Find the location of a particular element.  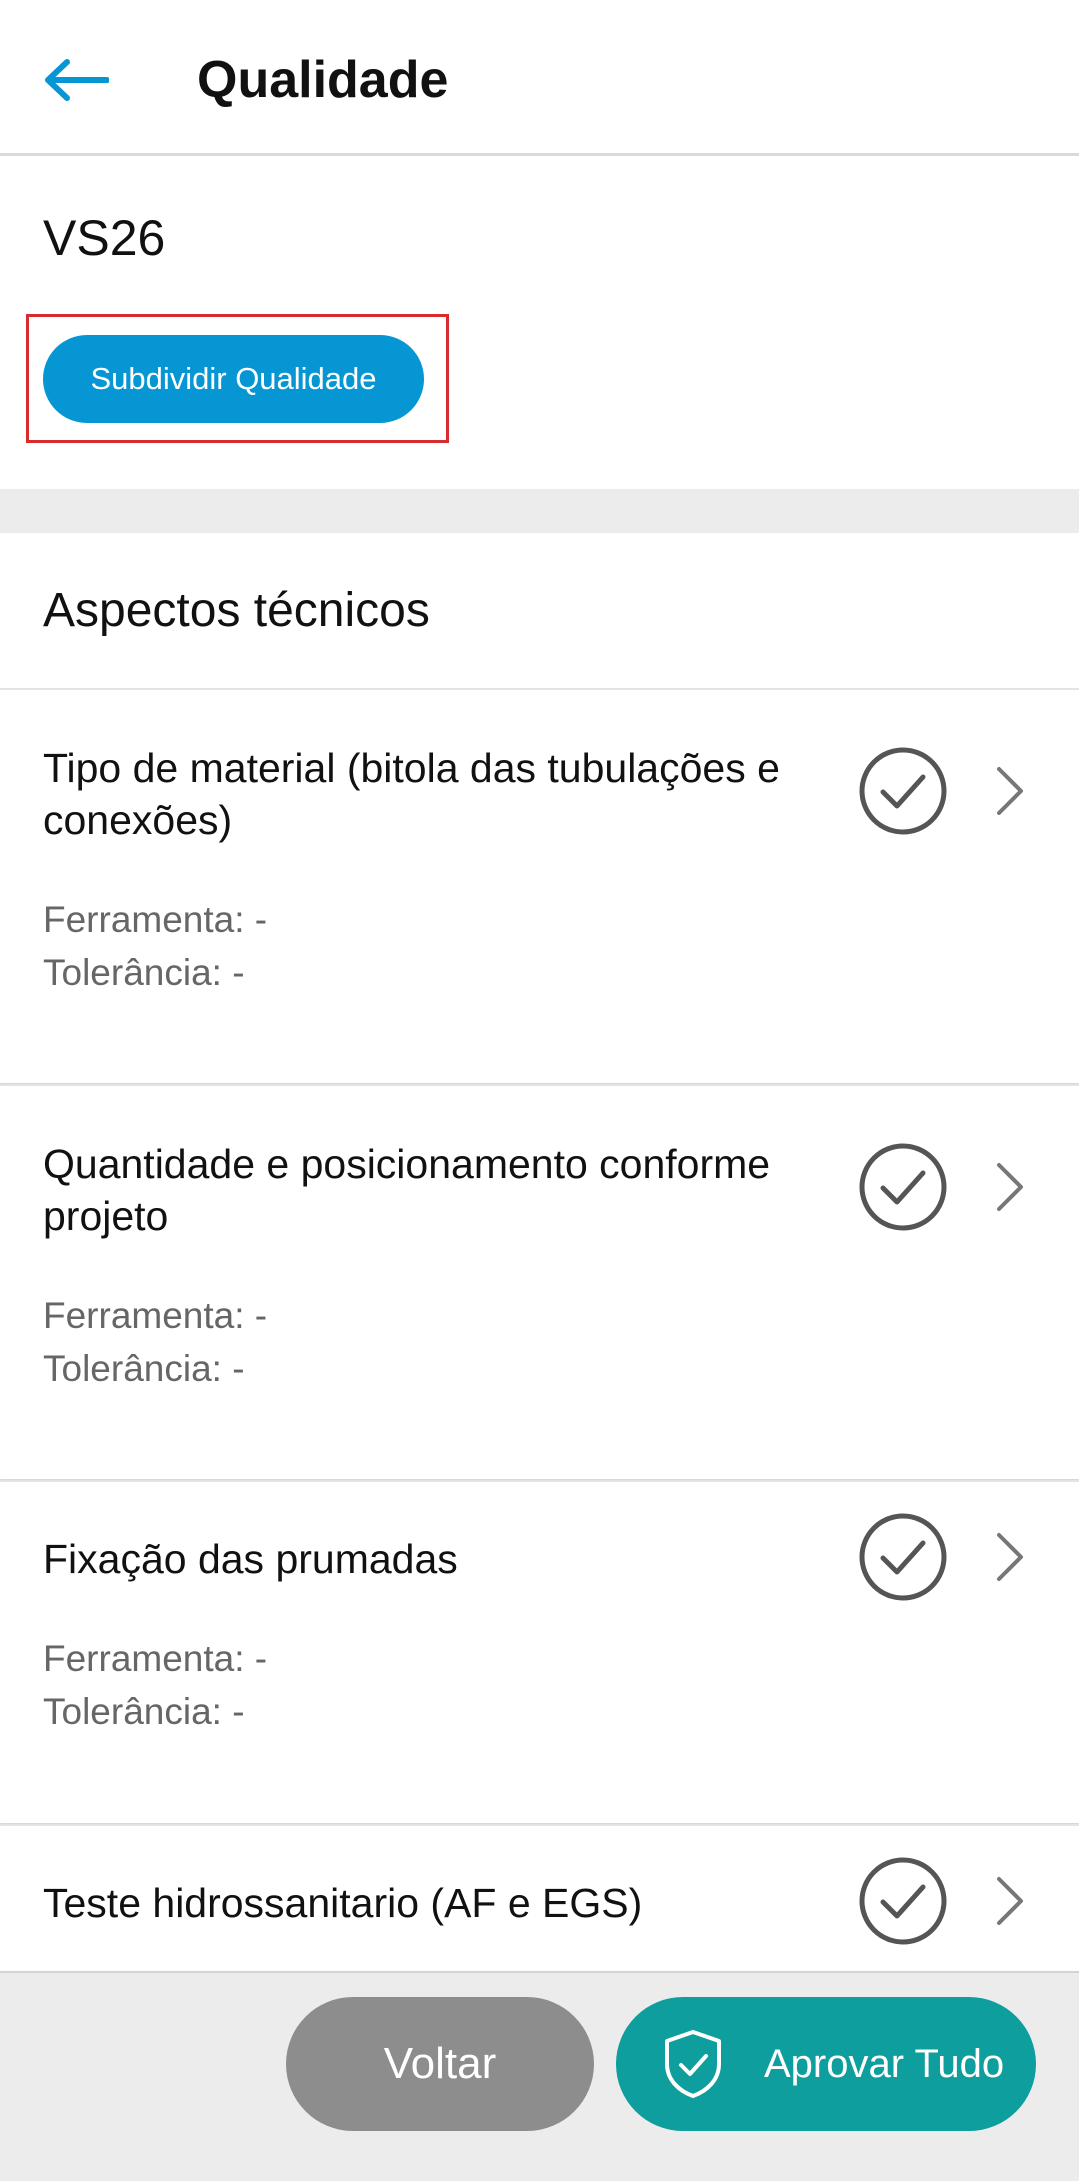

back-button is located at coordinates (76, 80).